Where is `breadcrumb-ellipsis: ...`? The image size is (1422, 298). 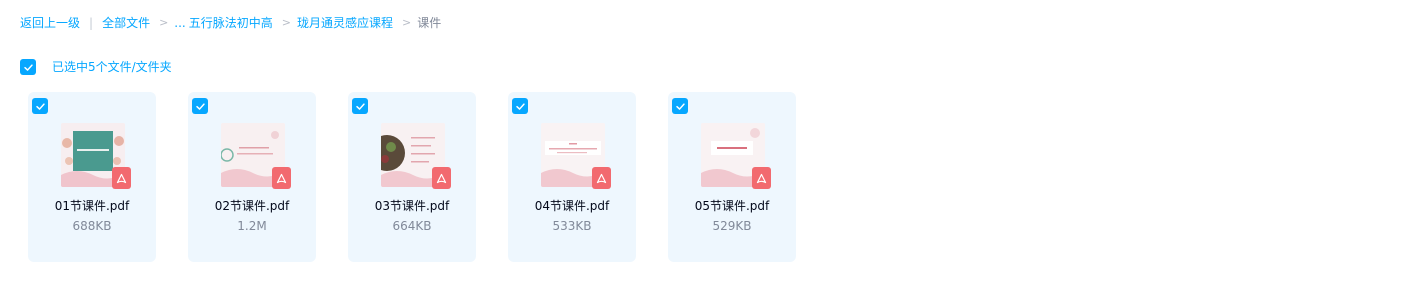
breadcrumb-ellipsis: ... is located at coordinates (179, 23).